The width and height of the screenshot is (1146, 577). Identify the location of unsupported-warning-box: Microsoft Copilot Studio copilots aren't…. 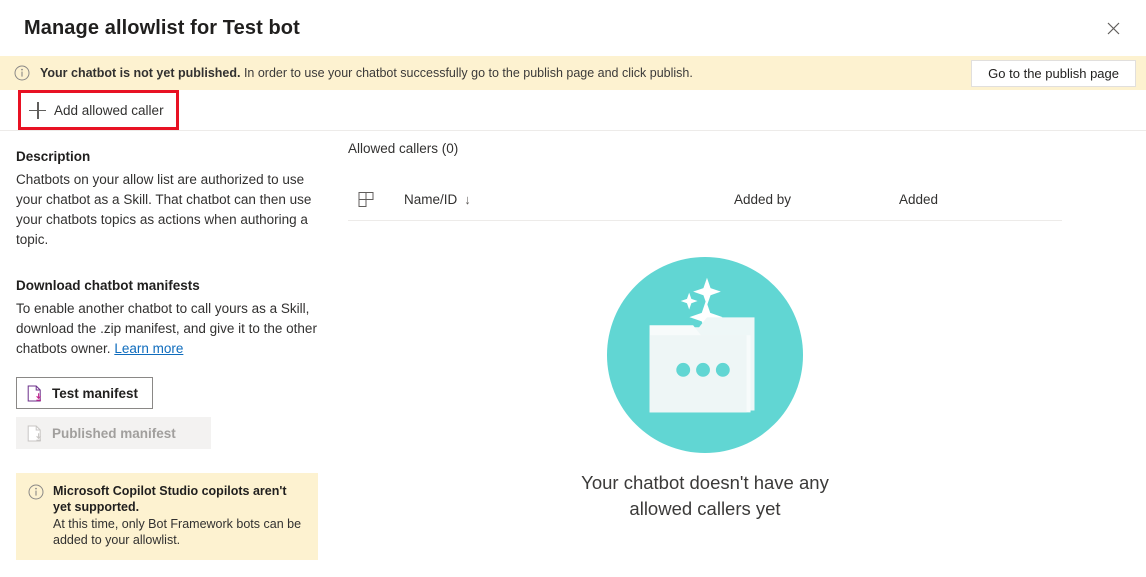
(167, 516).